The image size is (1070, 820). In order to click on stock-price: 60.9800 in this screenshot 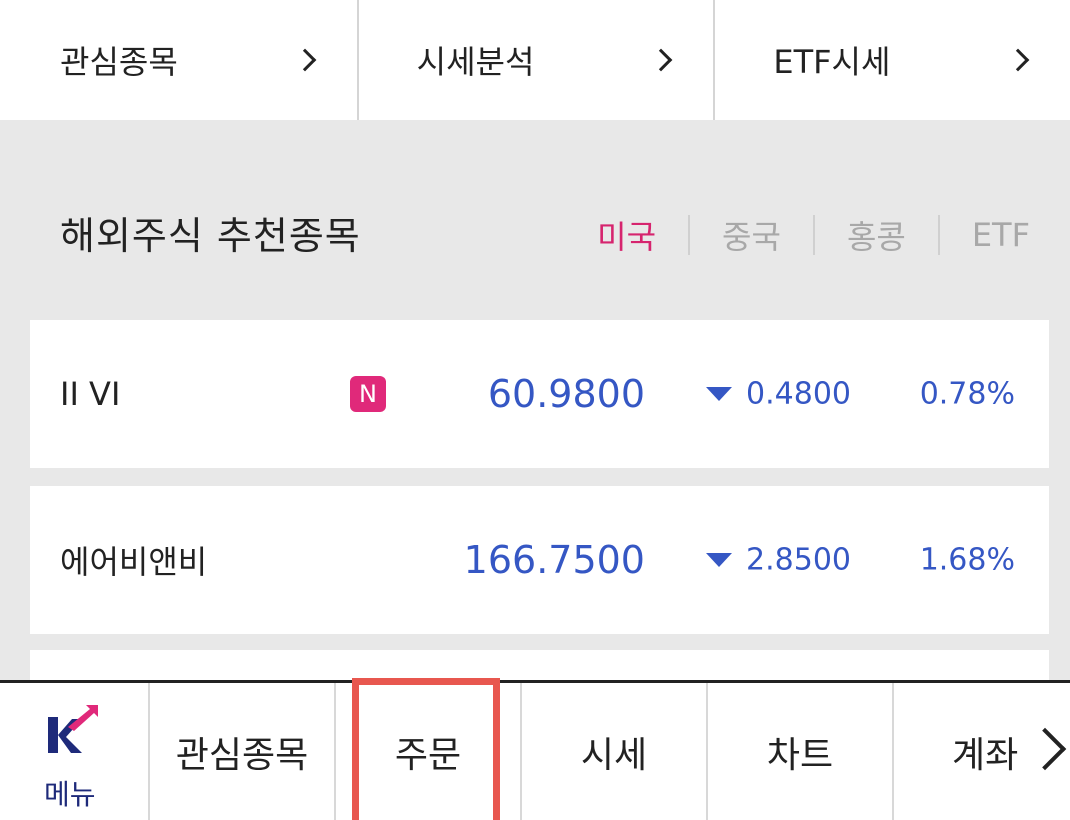, I will do `click(566, 394)`.